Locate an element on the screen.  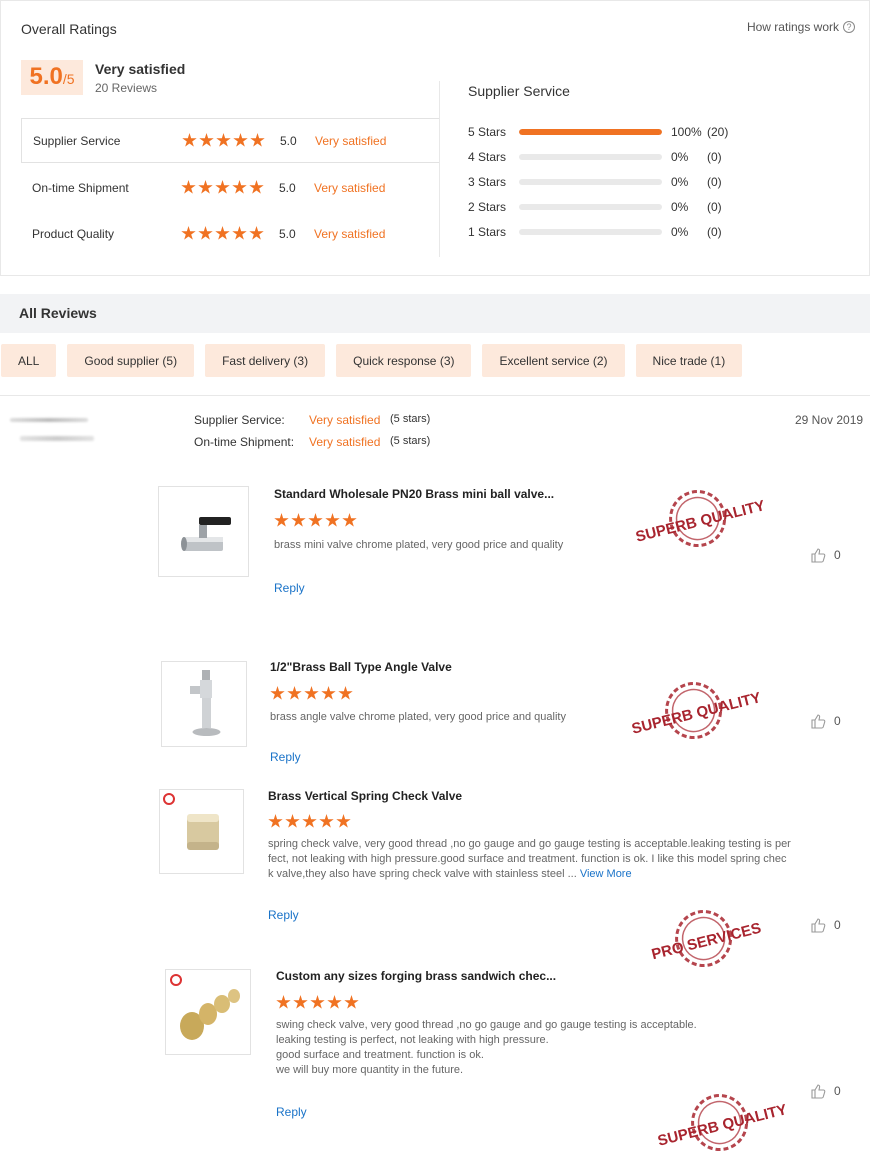
filter-nice-trade: Nice trade (1) is located at coordinates (689, 360).